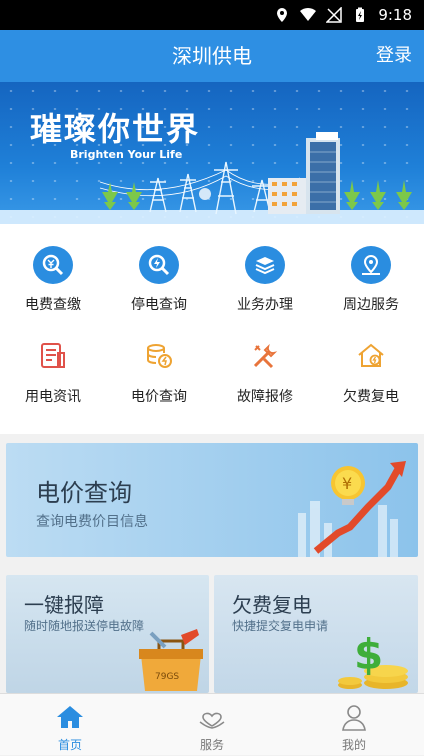 This screenshot has width=424, height=756. I want to click on card-title: 欠费复电, so click(272, 605).